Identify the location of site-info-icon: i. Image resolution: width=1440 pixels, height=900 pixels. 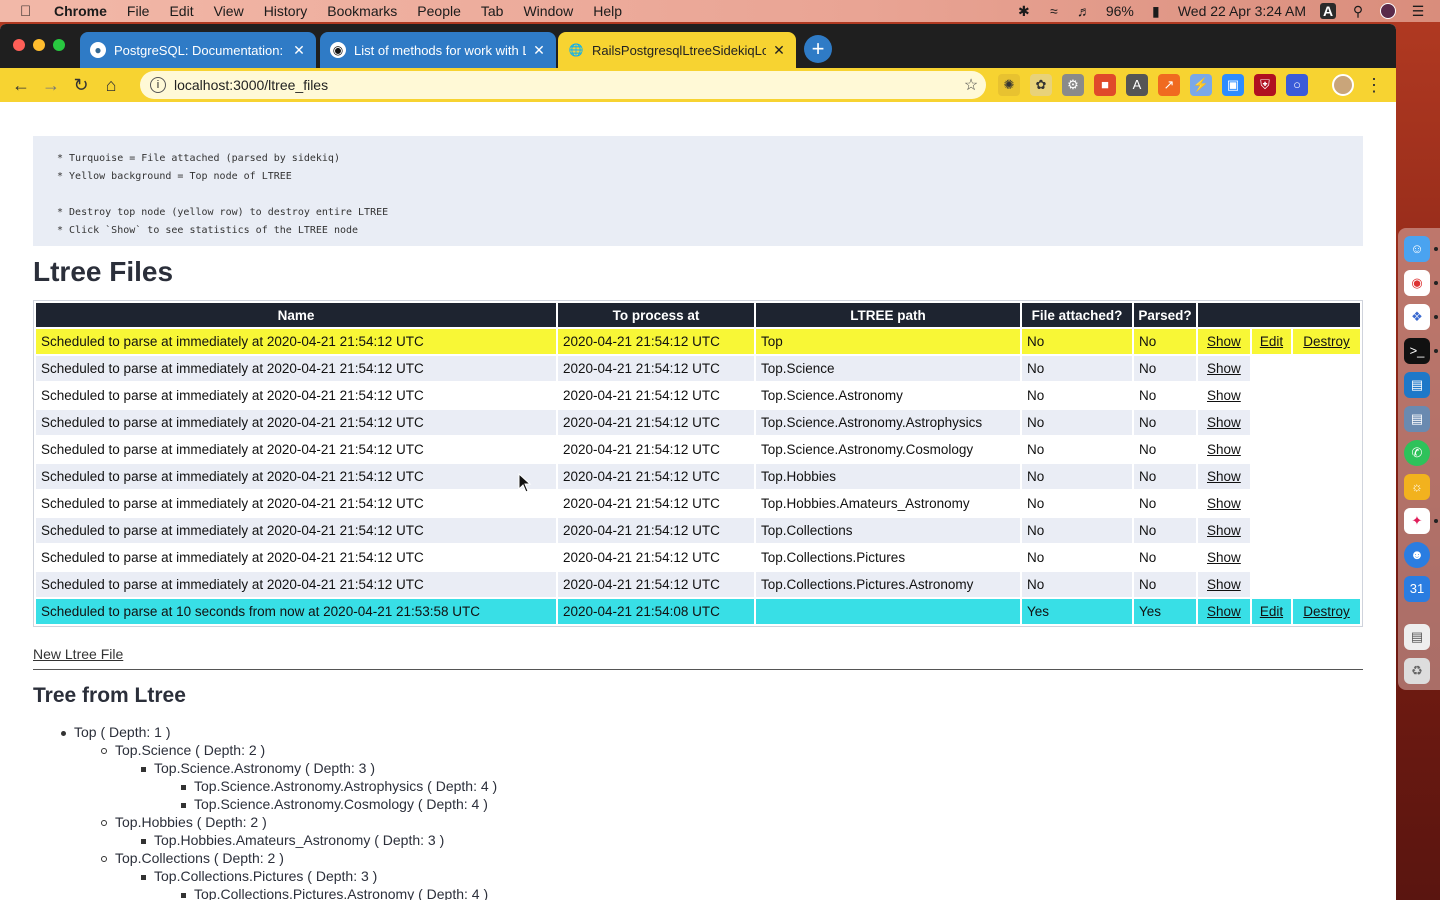
(158, 85).